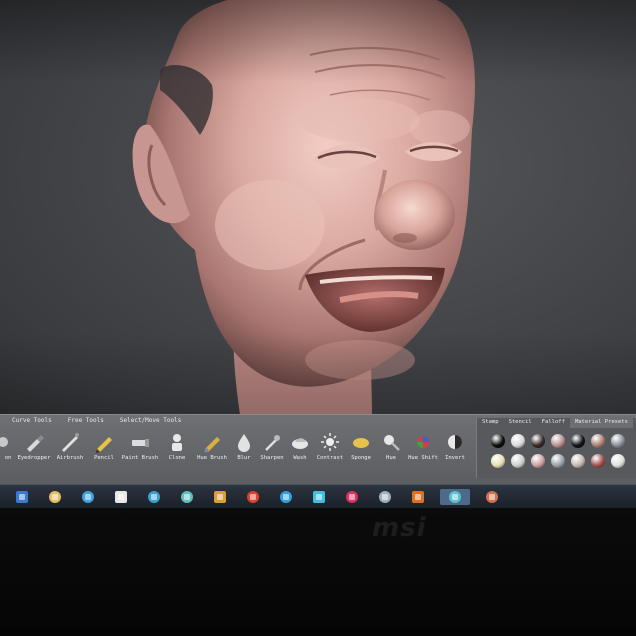 The height and width of the screenshot is (636, 636). I want to click on clone-icon, so click(177, 442).